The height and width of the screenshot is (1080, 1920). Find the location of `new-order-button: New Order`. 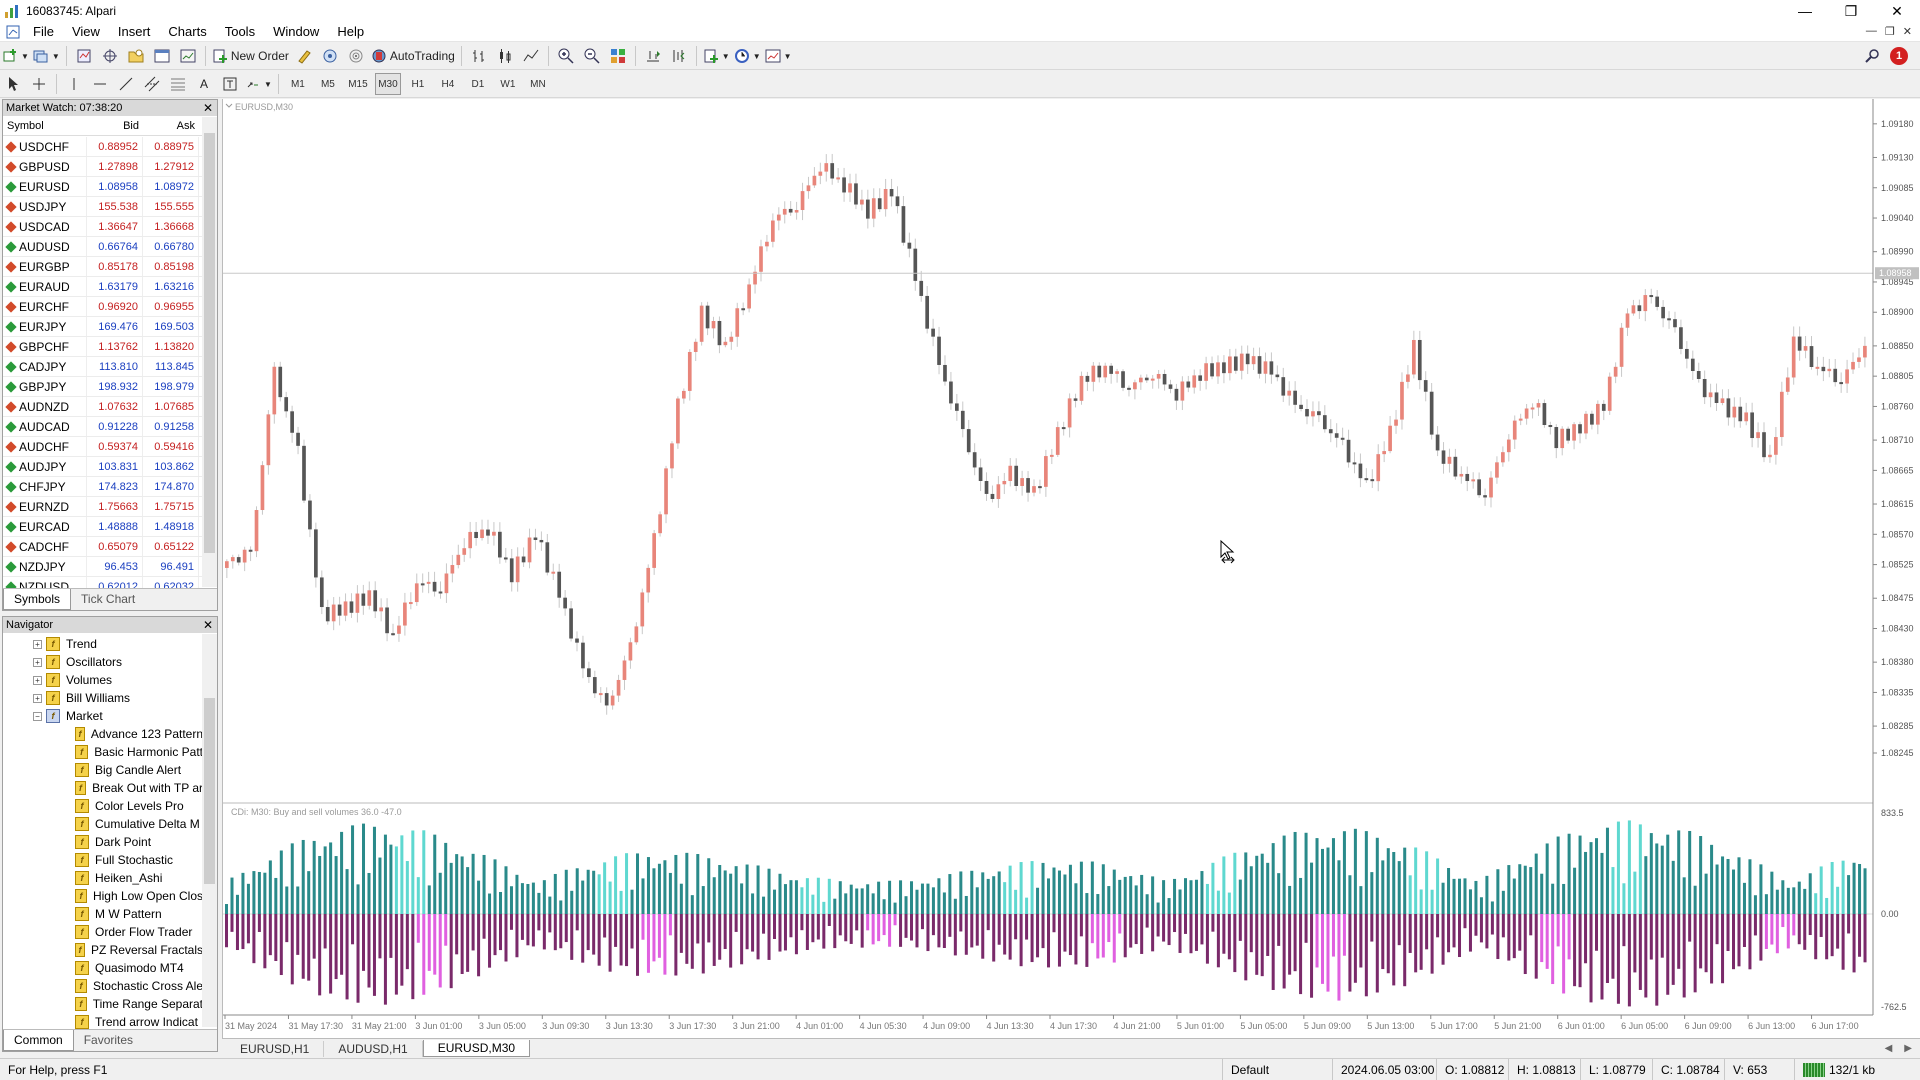

new-order-button: New Order is located at coordinates (250, 56).